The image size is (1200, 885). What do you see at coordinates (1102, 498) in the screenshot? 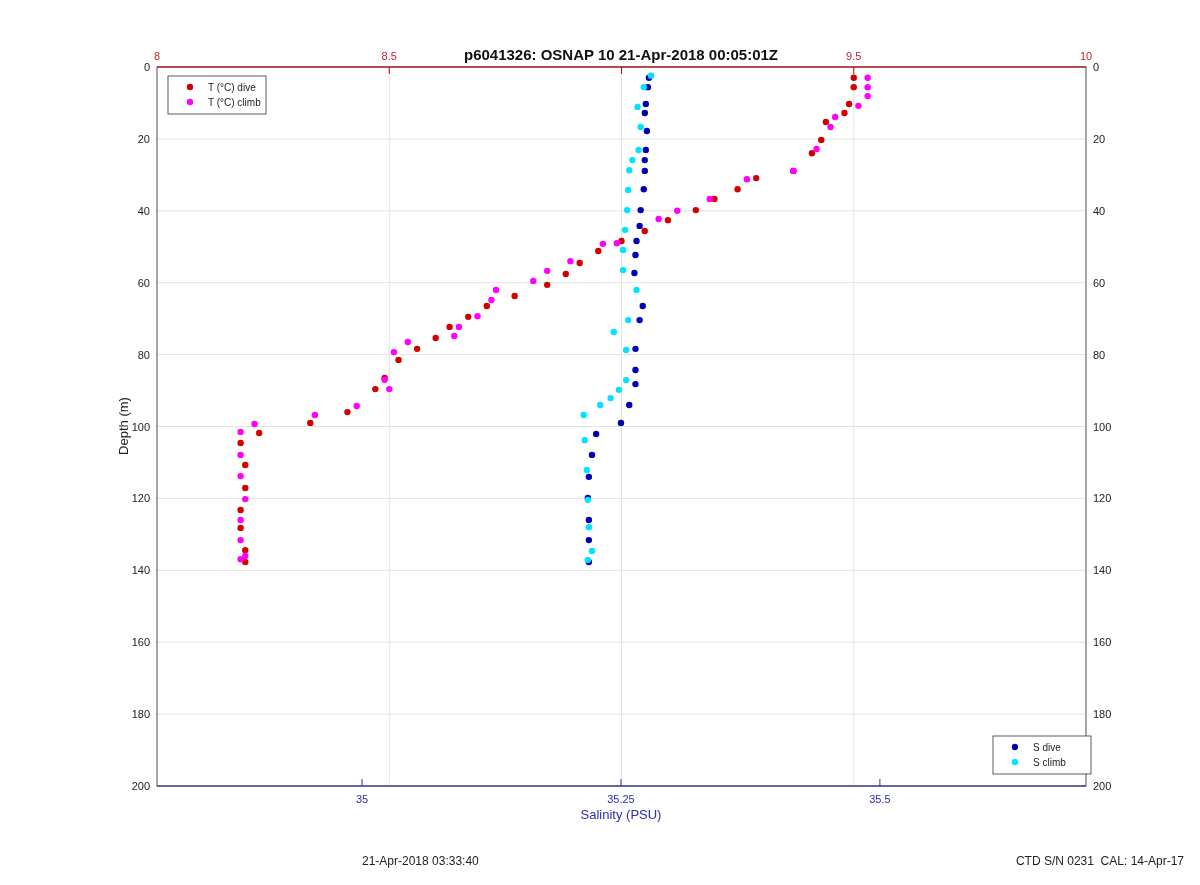
I see `right-axis-tick-label: 120` at bounding box center [1102, 498].